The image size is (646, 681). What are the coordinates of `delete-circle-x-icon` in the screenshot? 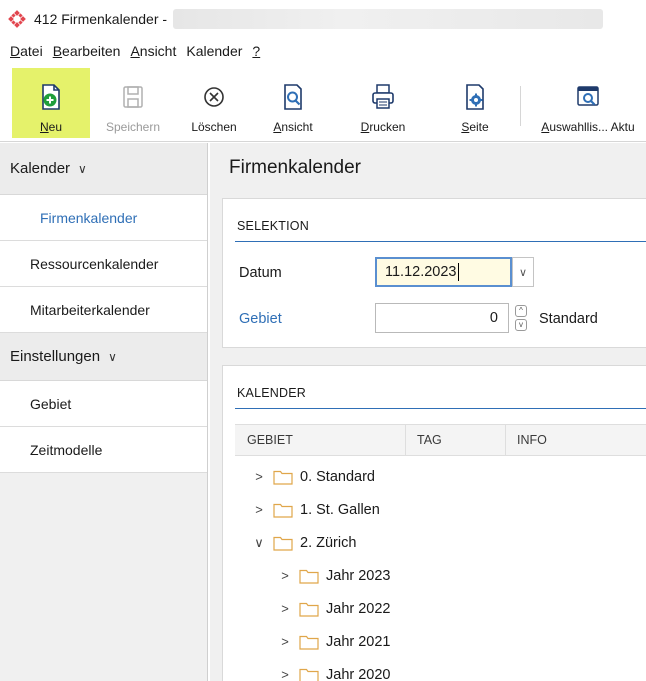 It's located at (214, 97).